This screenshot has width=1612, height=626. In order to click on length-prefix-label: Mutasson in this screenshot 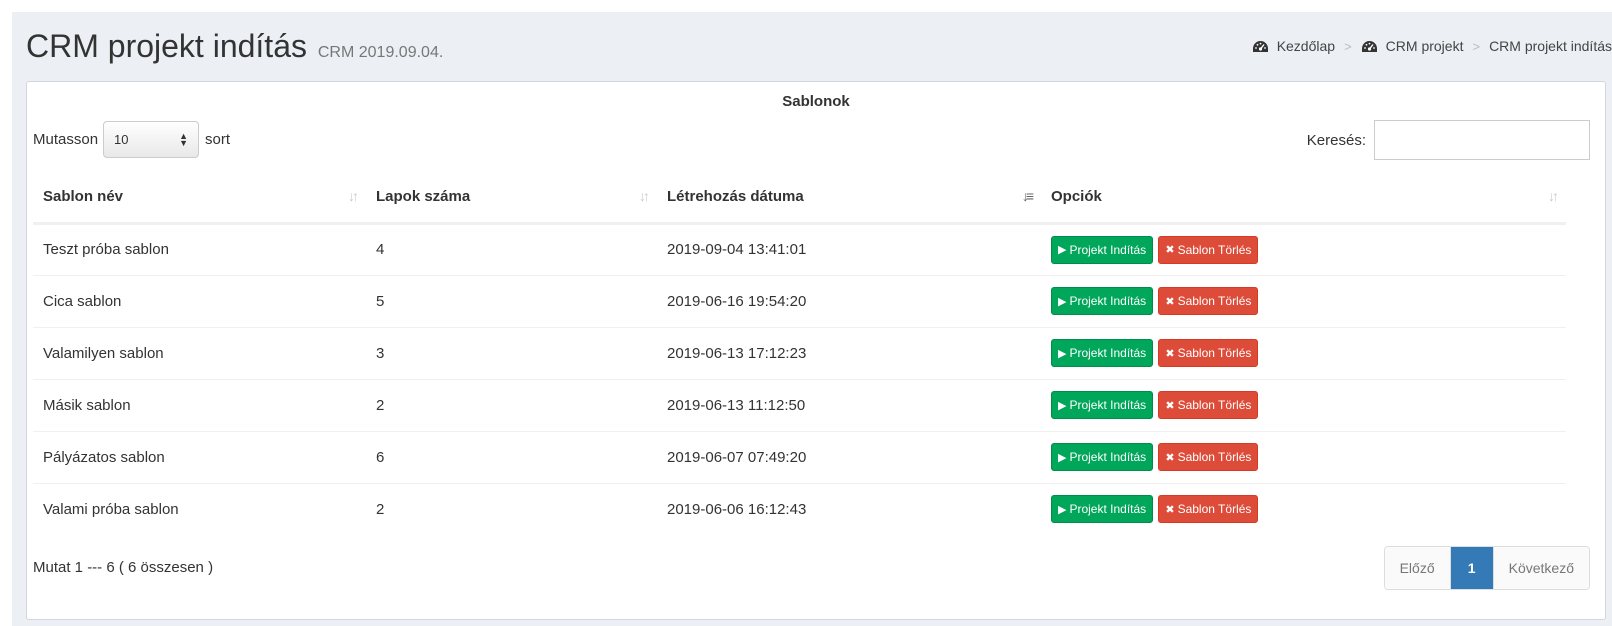, I will do `click(66, 139)`.